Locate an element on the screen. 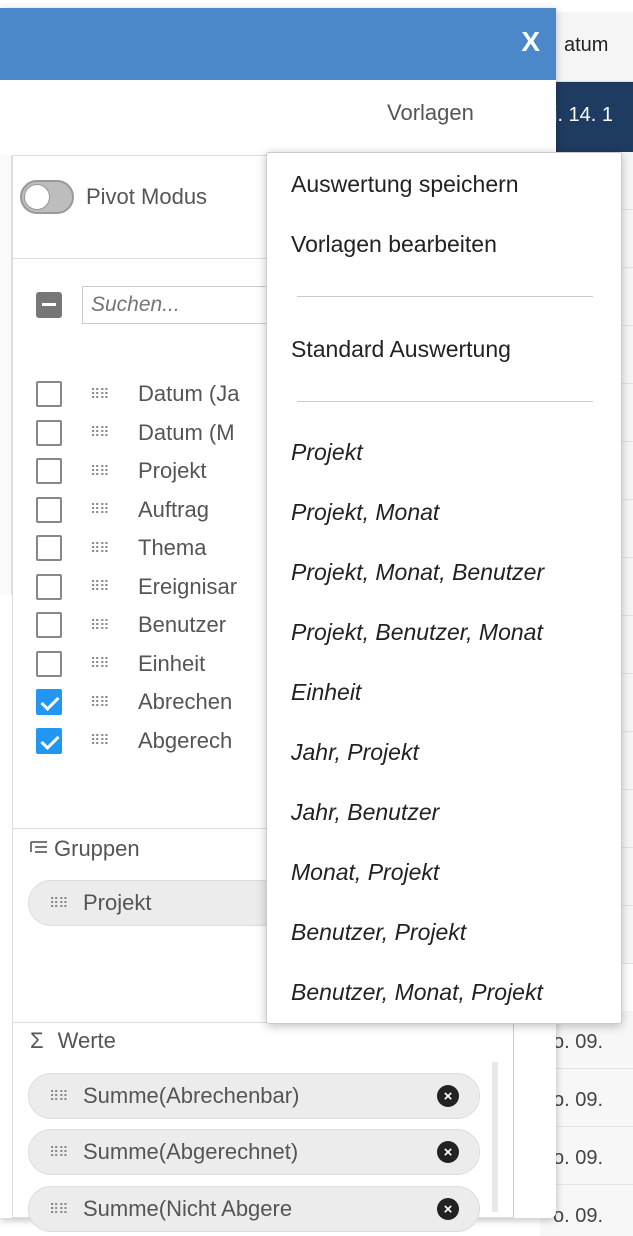 The height and width of the screenshot is (1236, 633). toggle-knob is located at coordinates (37, 197).